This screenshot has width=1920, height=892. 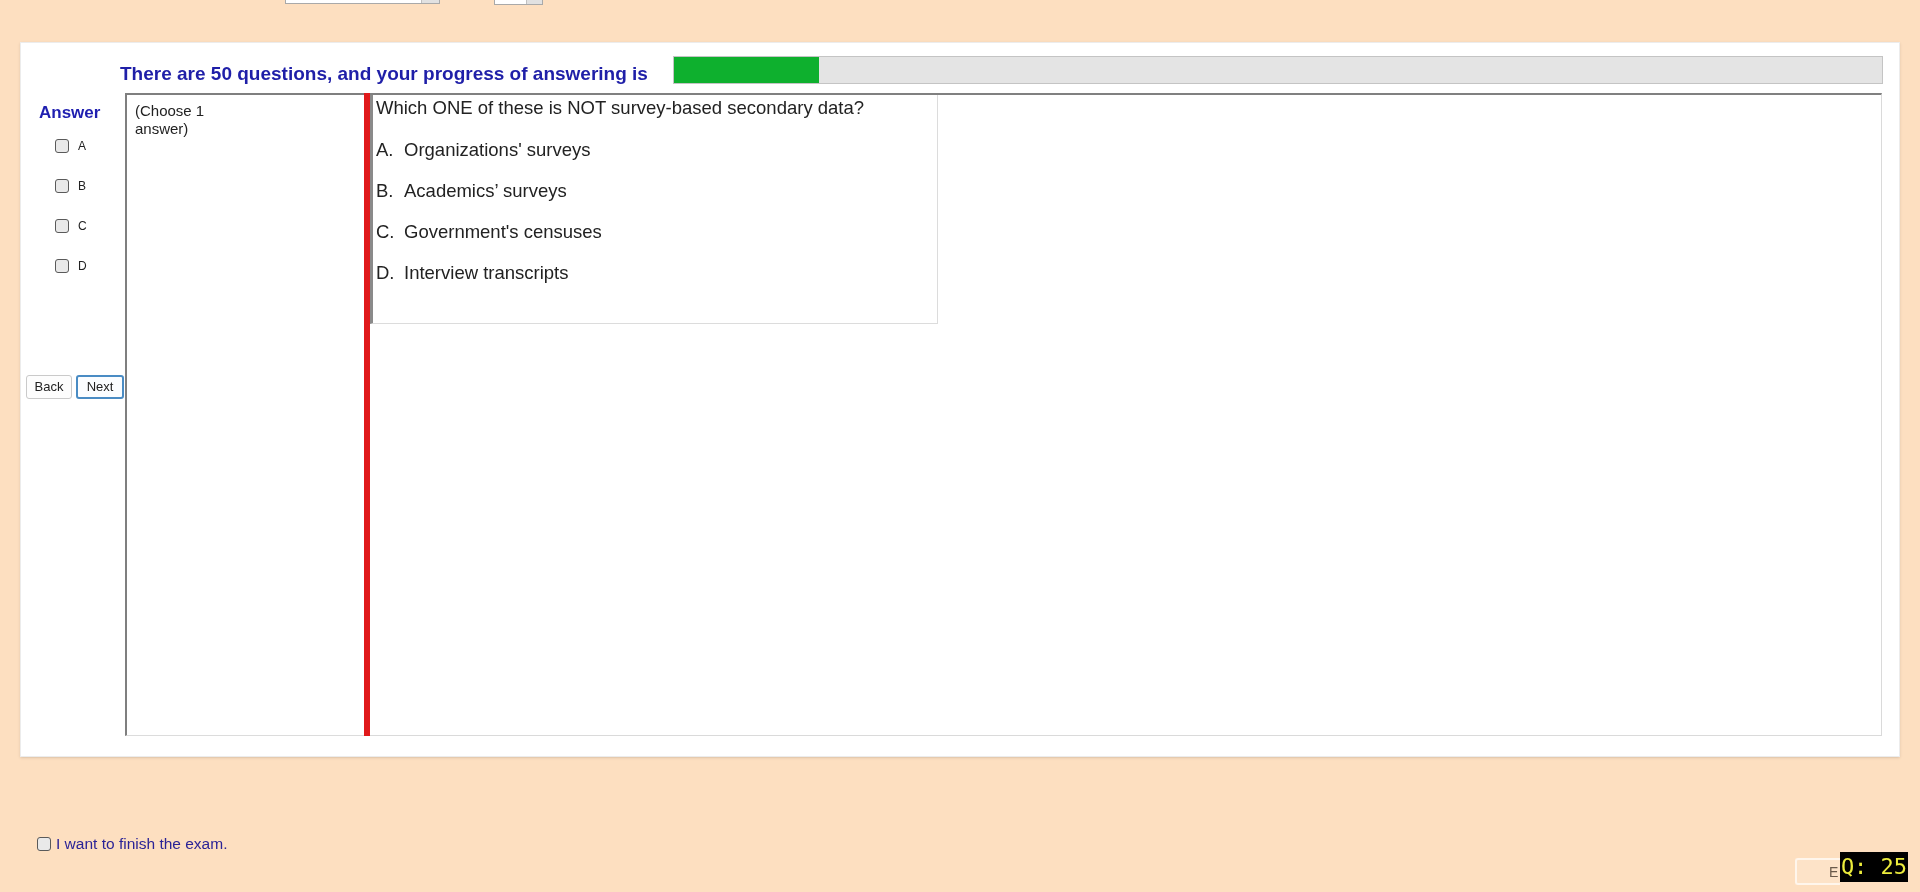 I want to click on option-text: Organizations' surveys, so click(x=497, y=149).